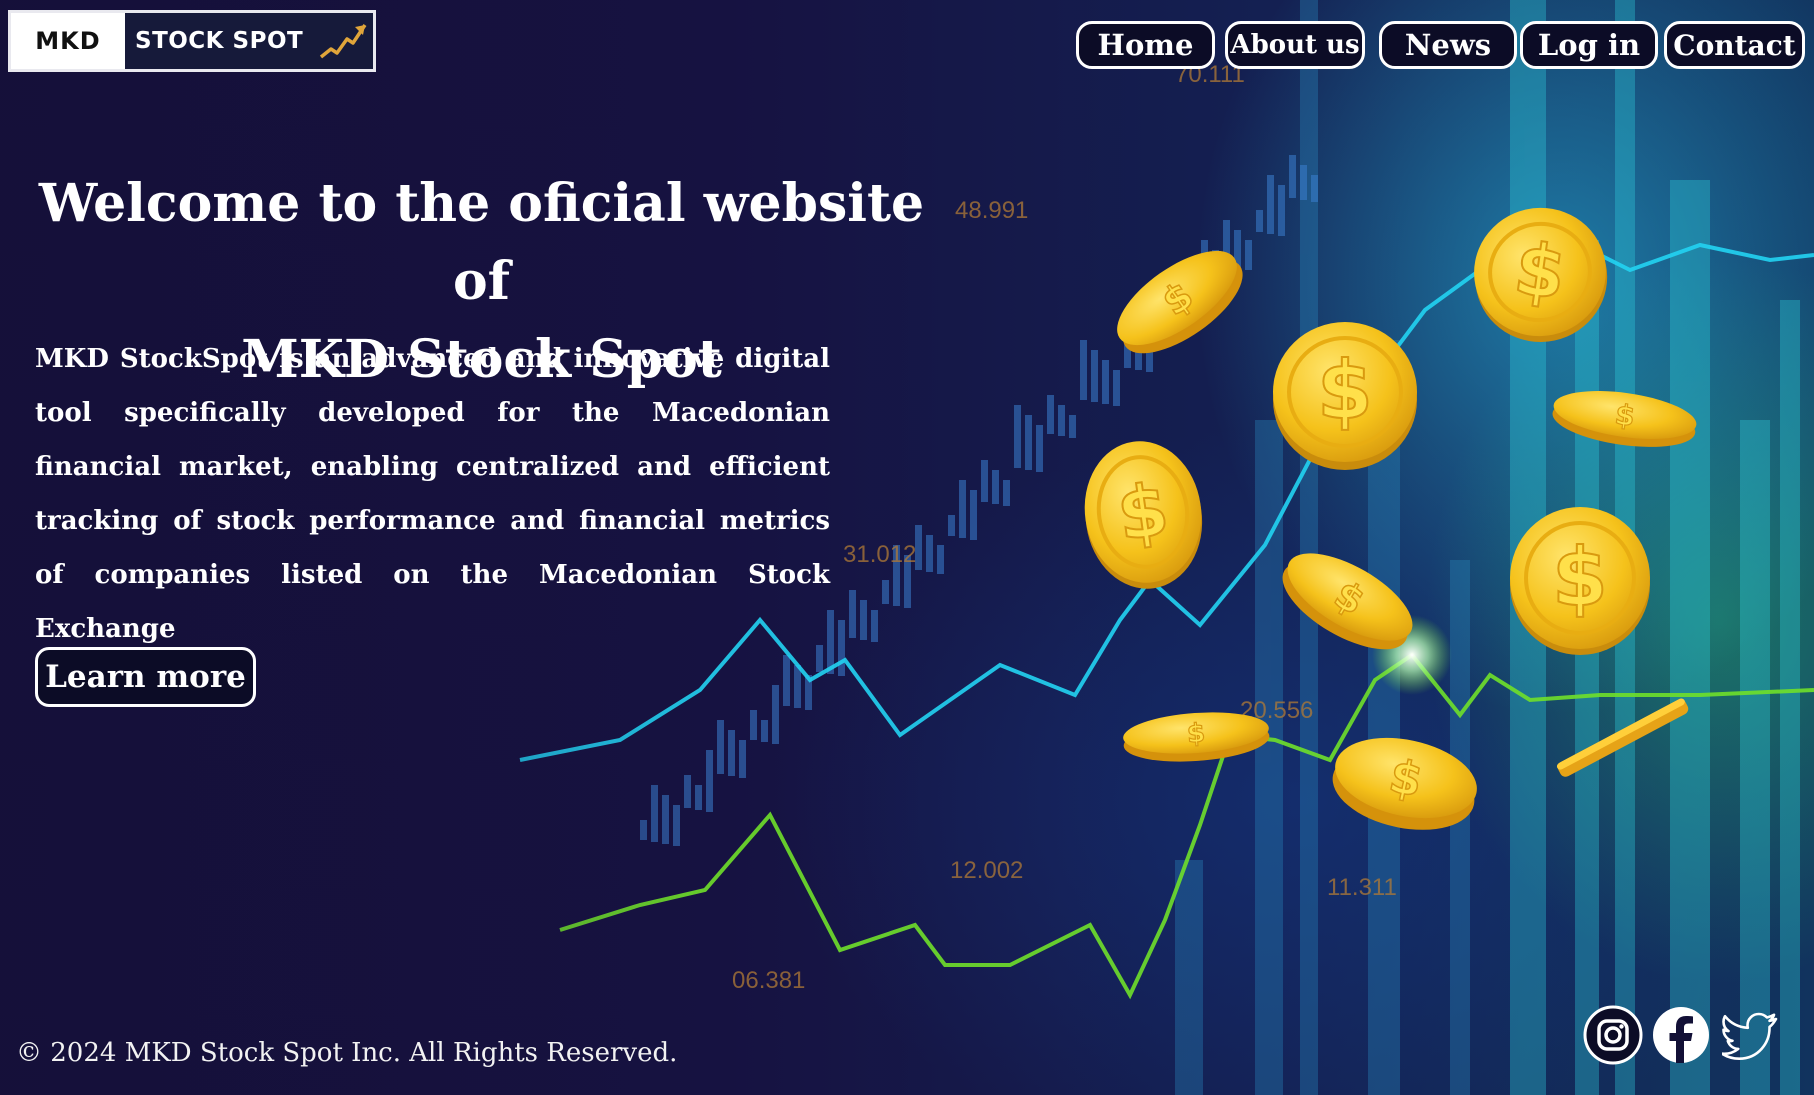 The image size is (1814, 1095). What do you see at coordinates (1752, 1035) in the screenshot?
I see `twitter-icon` at bounding box center [1752, 1035].